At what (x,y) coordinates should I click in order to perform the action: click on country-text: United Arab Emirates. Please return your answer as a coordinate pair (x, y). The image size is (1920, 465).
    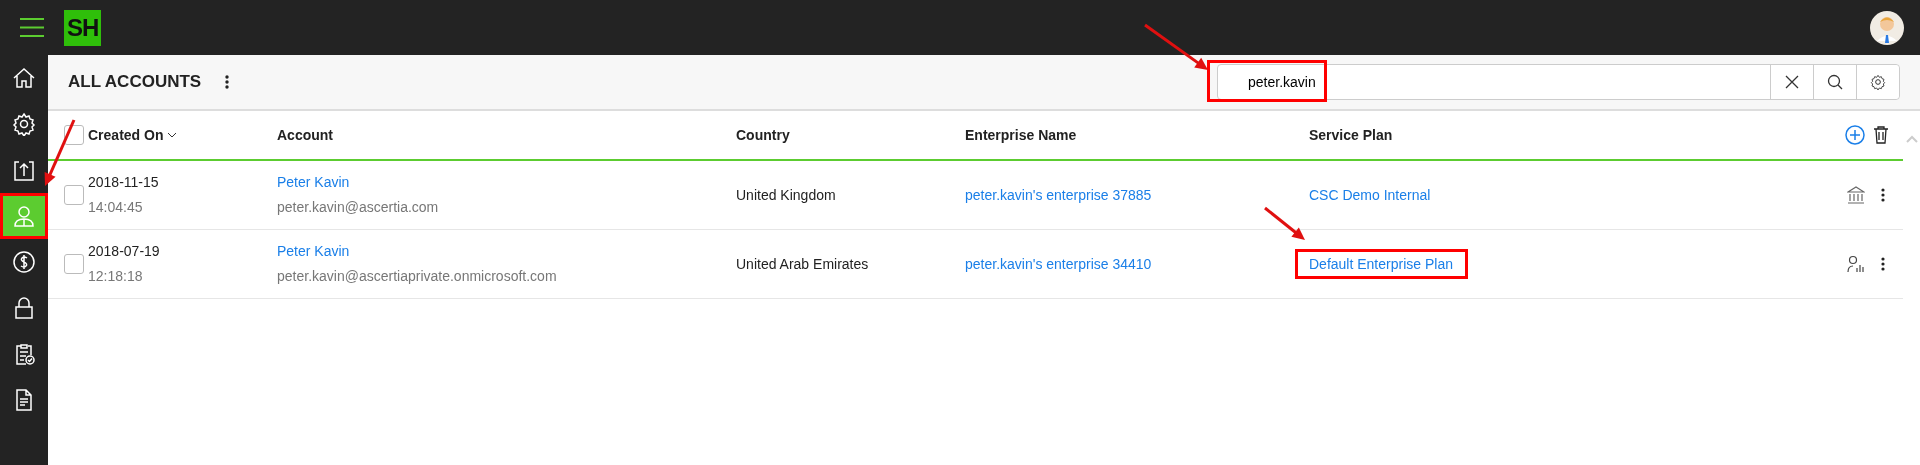
    Looking at the image, I should click on (802, 263).